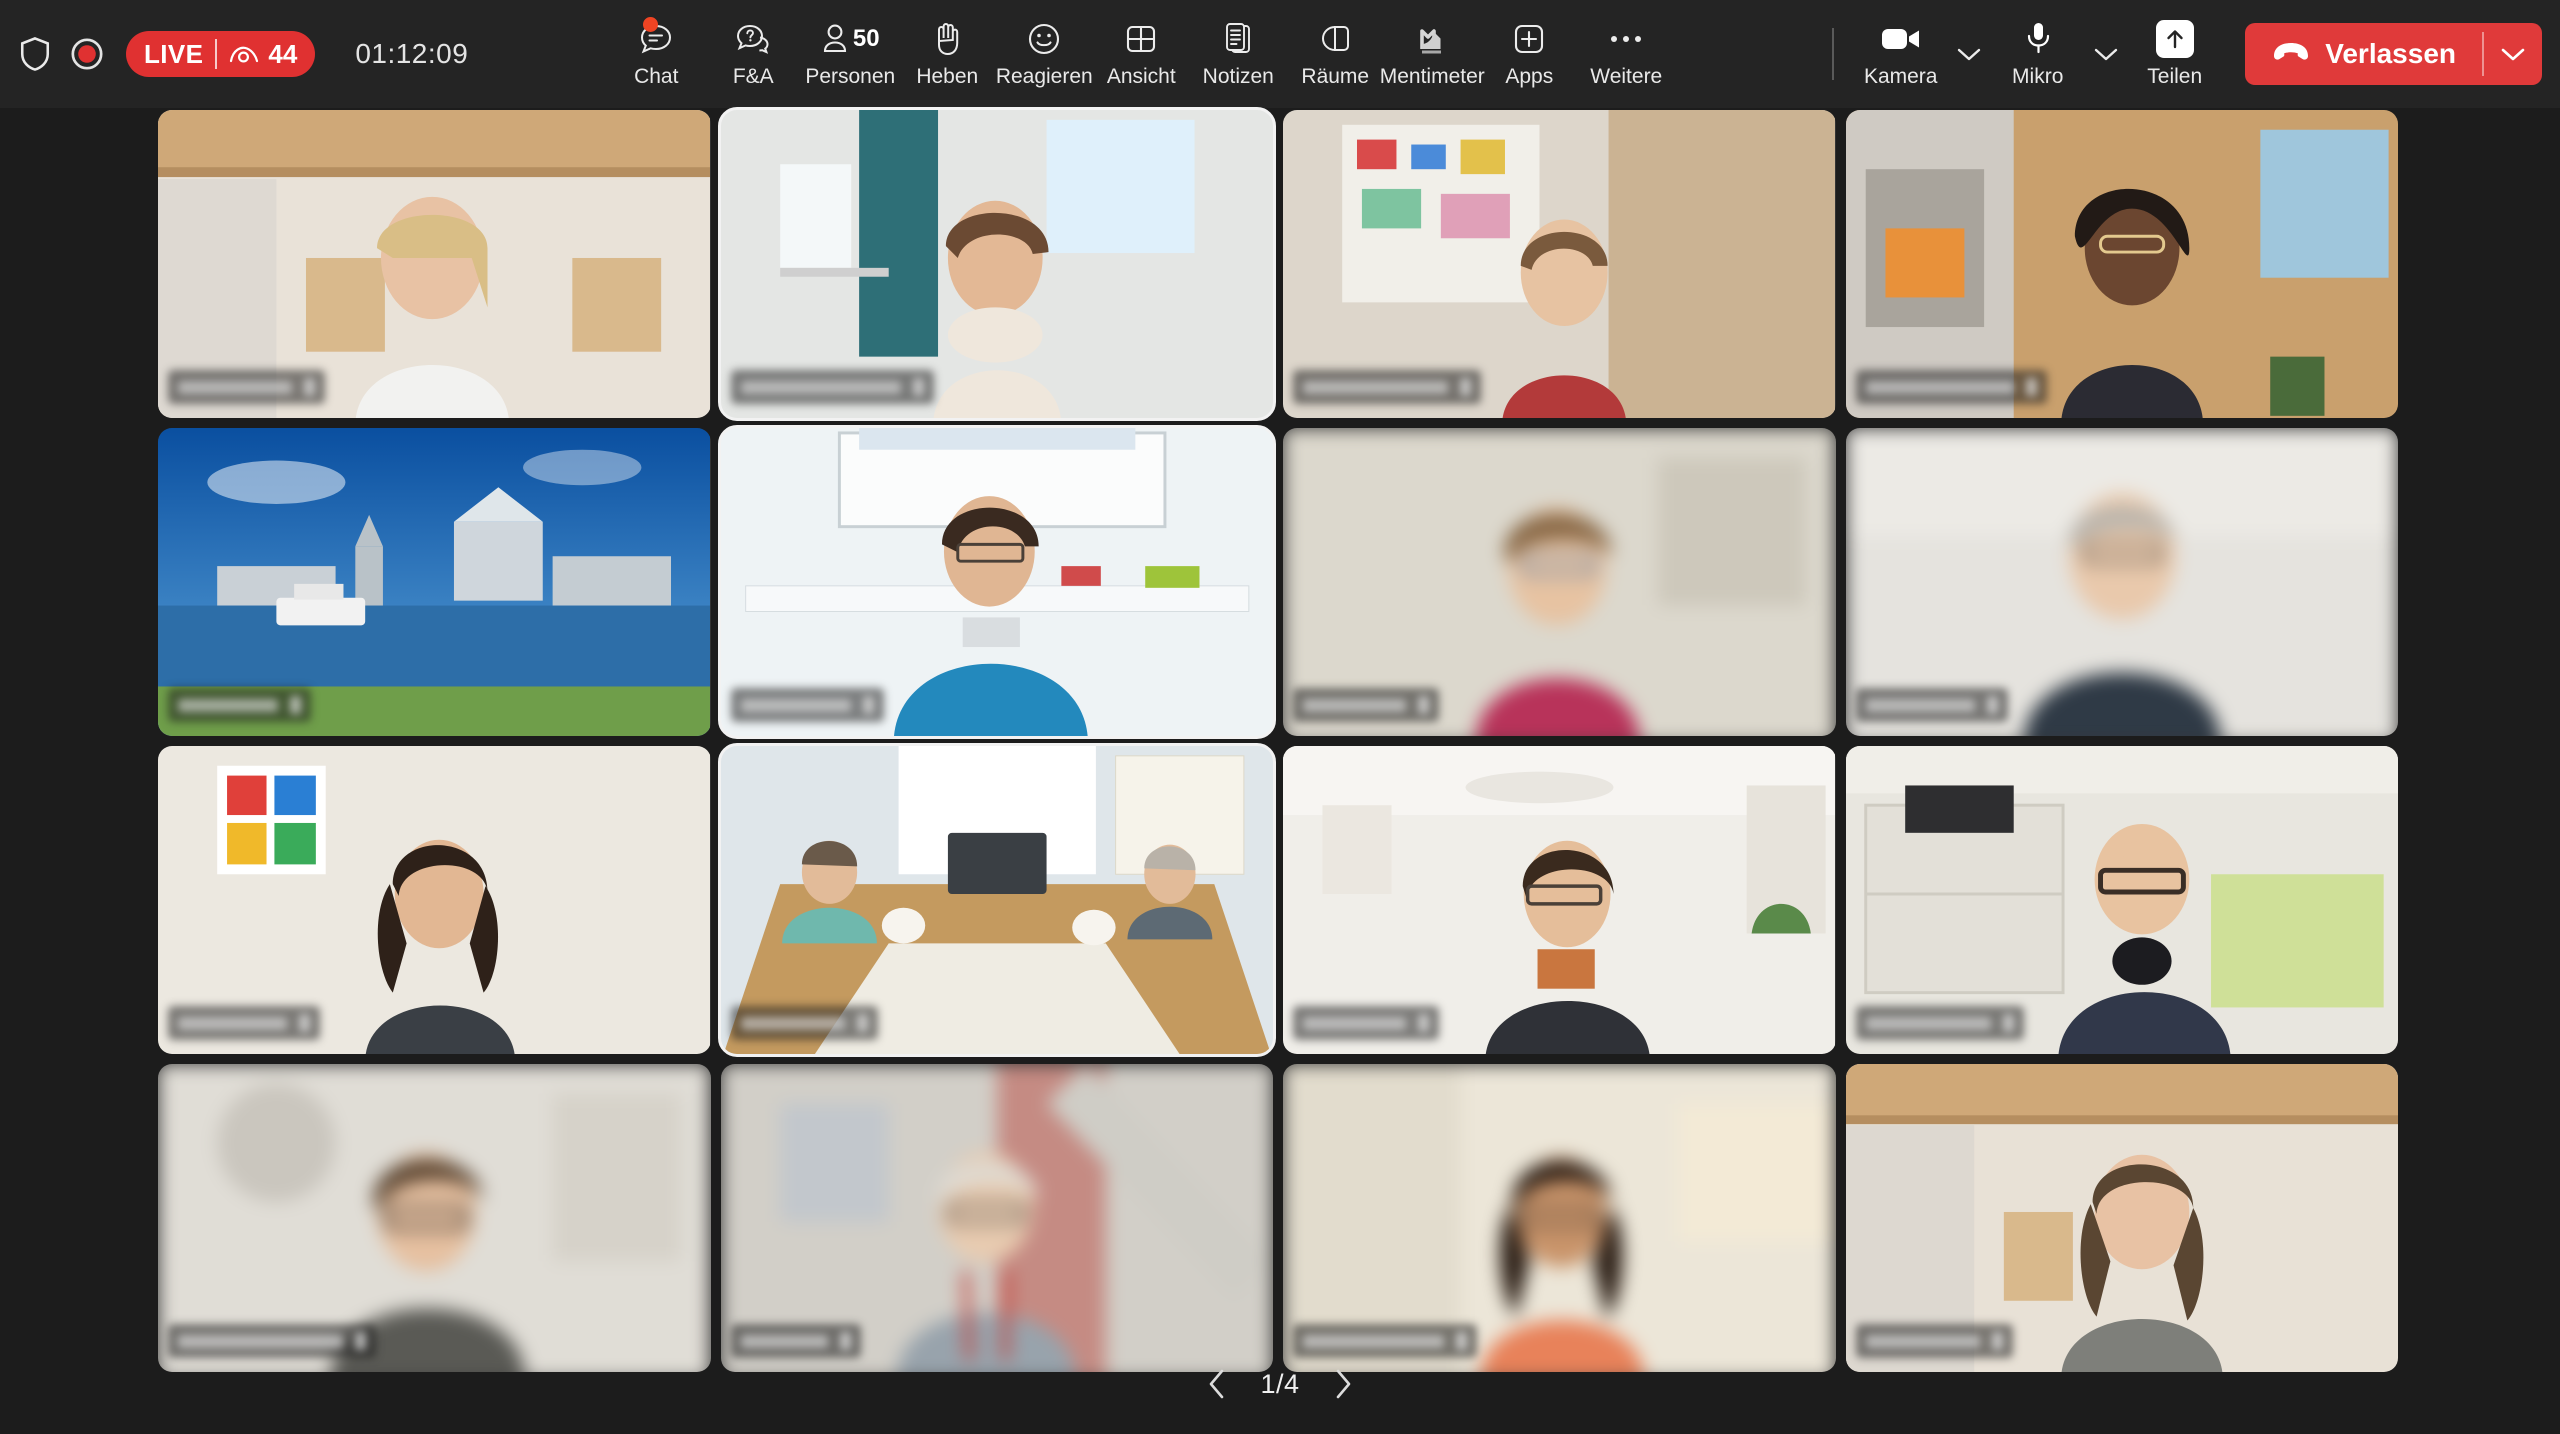  Describe the element at coordinates (1280, 1384) in the screenshot. I see `grid-pagination: 1/4` at that location.